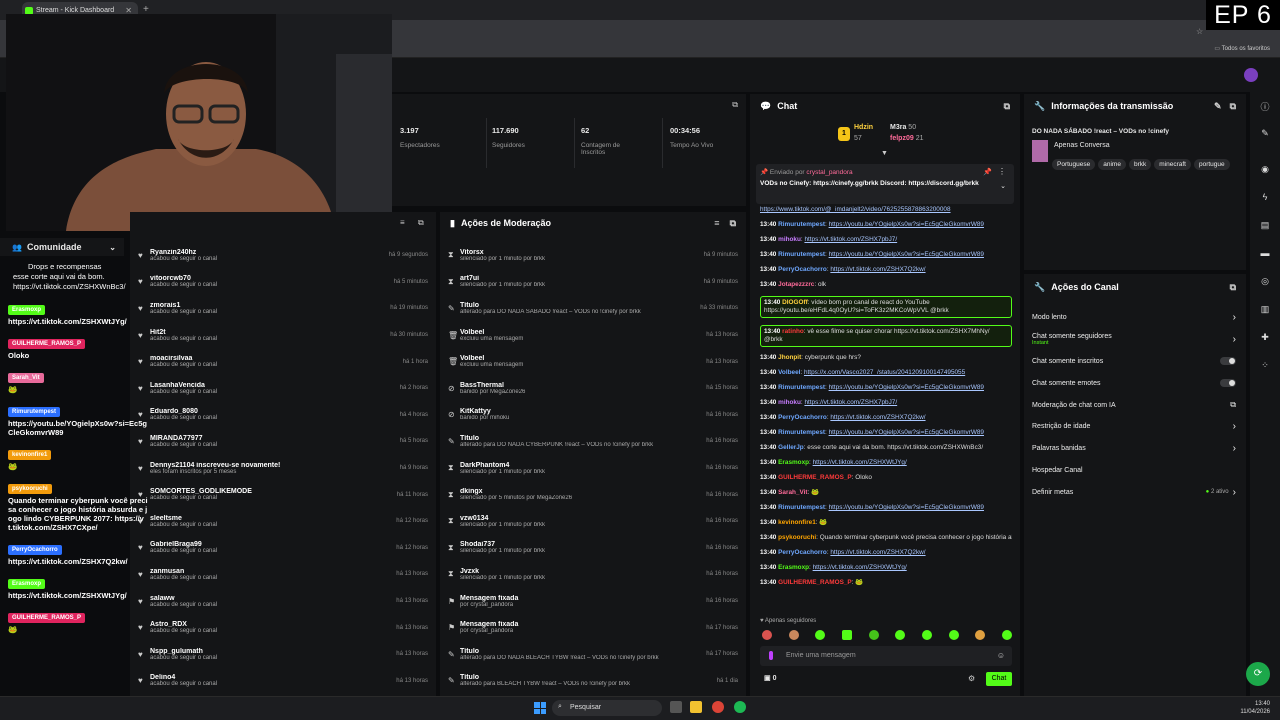  What do you see at coordinates (789, 357) in the screenshot?
I see `chat-message-user: Jhonpit` at bounding box center [789, 357].